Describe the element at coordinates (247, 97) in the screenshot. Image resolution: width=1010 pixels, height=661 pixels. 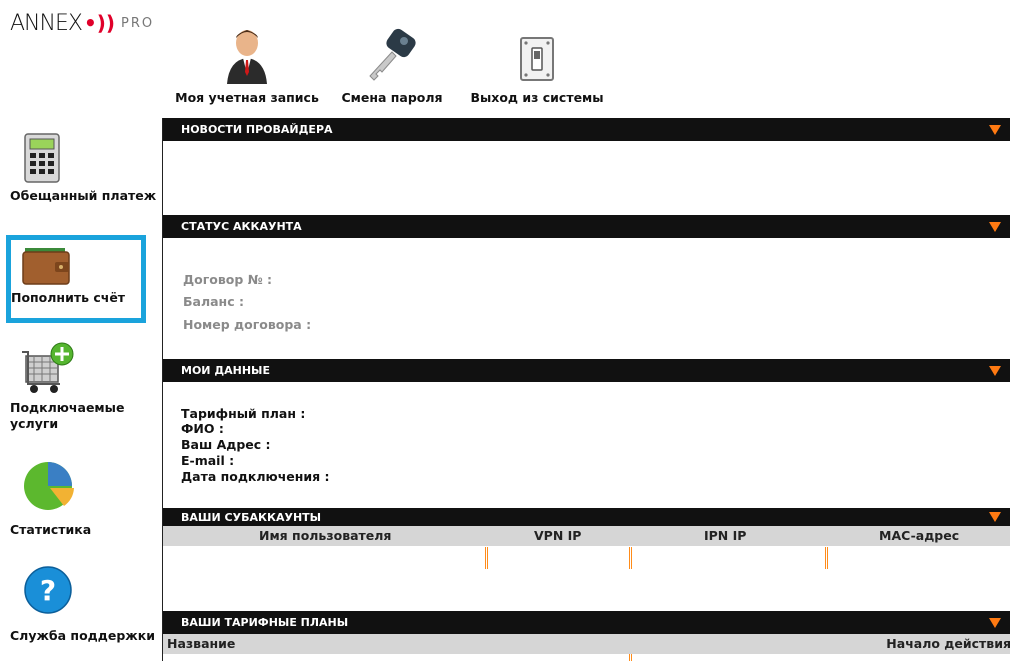
I see `my-account-label: Моя учетная запись` at that location.